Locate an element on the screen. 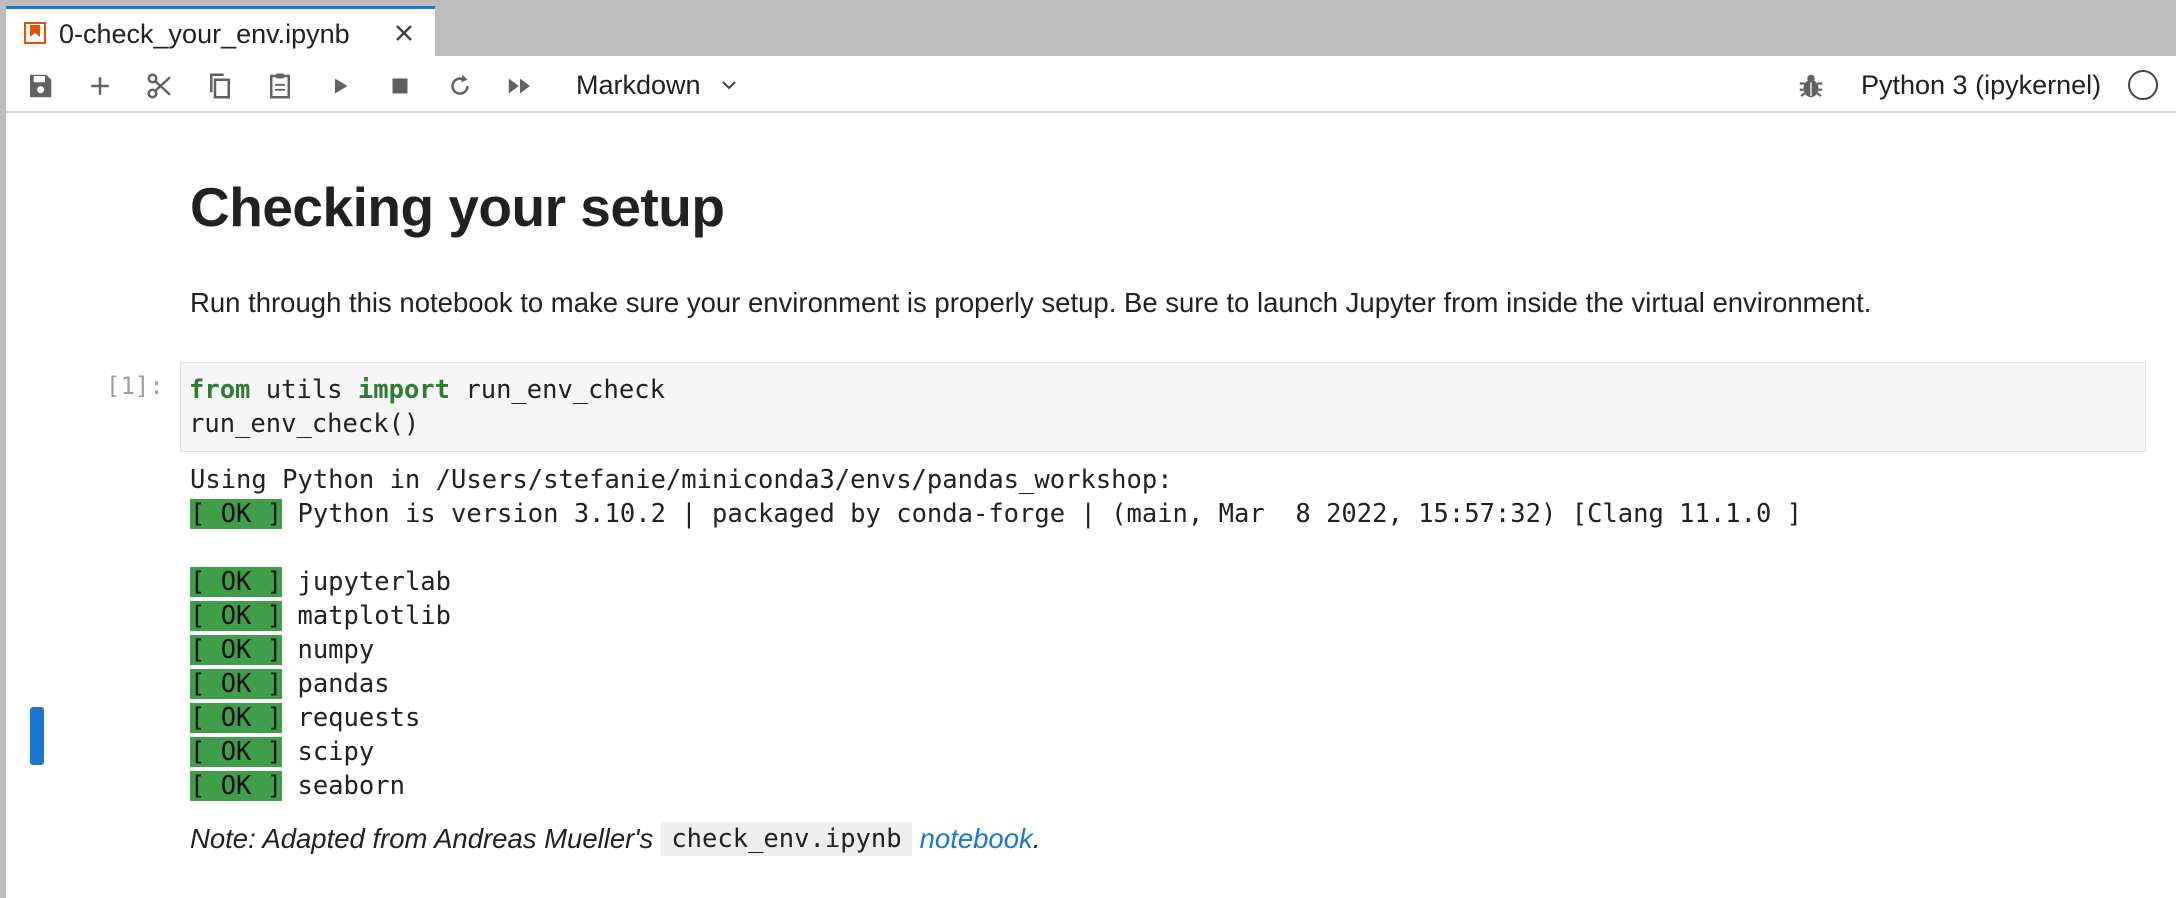 This screenshot has height=898, width=2176. restart-icon is located at coordinates (460, 84).